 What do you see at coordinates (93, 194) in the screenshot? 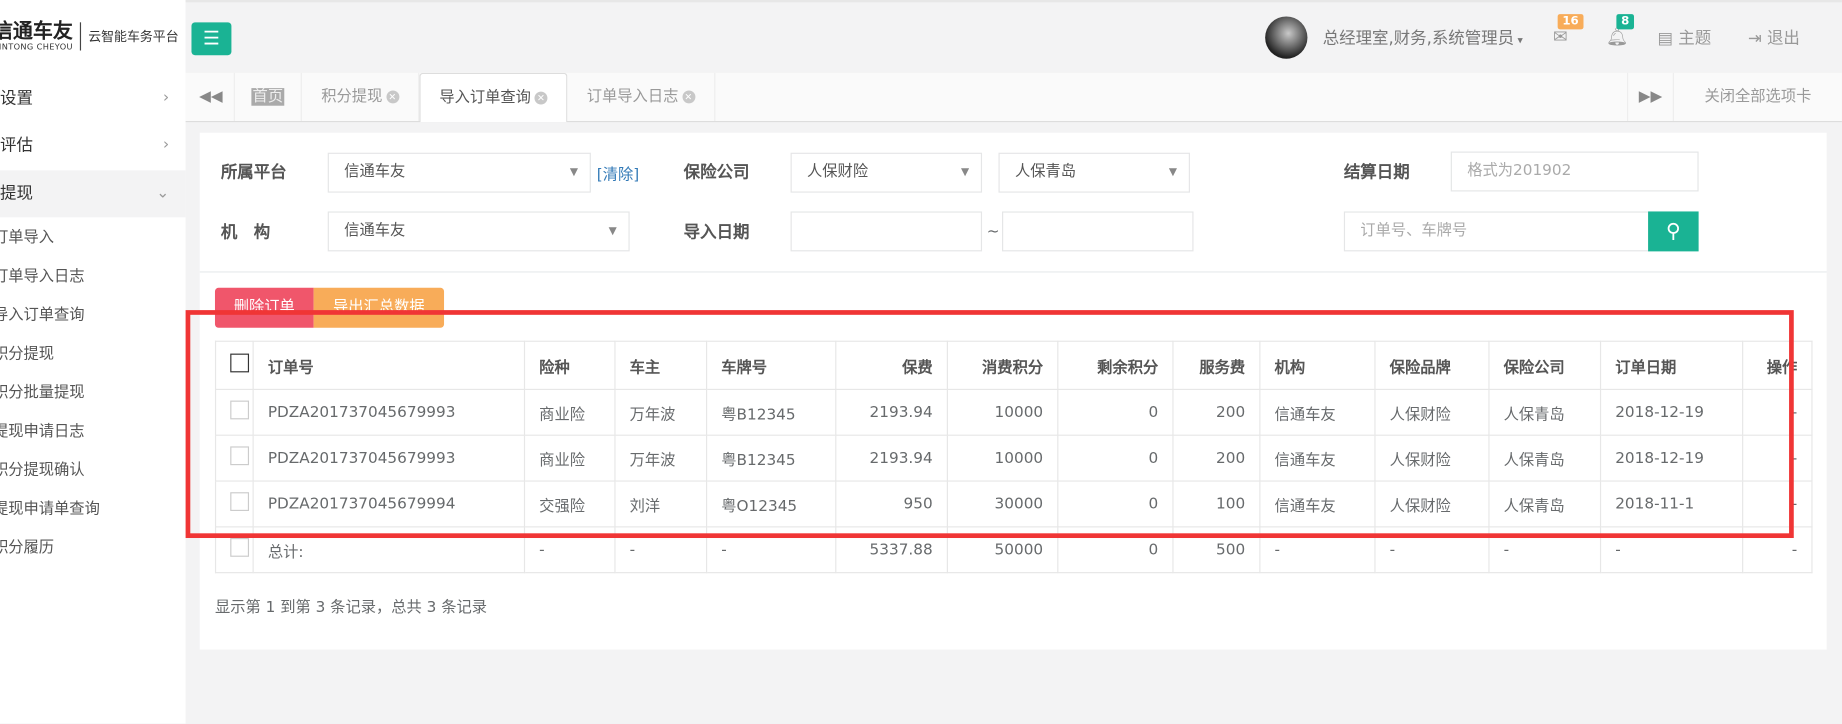
I see `sidebar-item-withdraw: 提现 ⌄` at bounding box center [93, 194].